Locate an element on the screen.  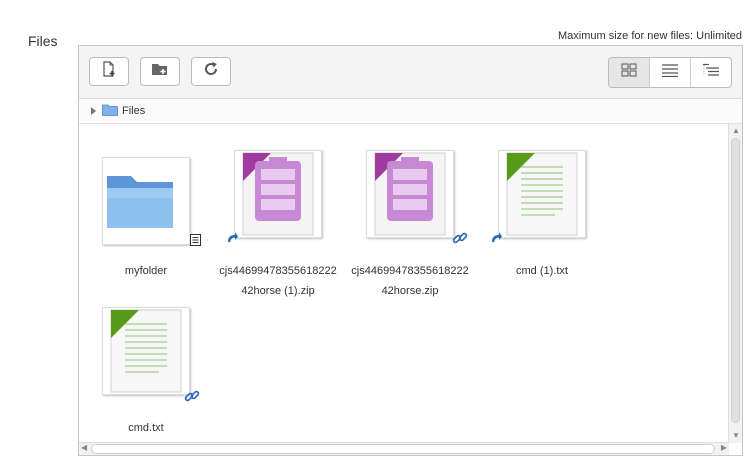
scroll-left-icon: ◀ is located at coordinates (84, 448).